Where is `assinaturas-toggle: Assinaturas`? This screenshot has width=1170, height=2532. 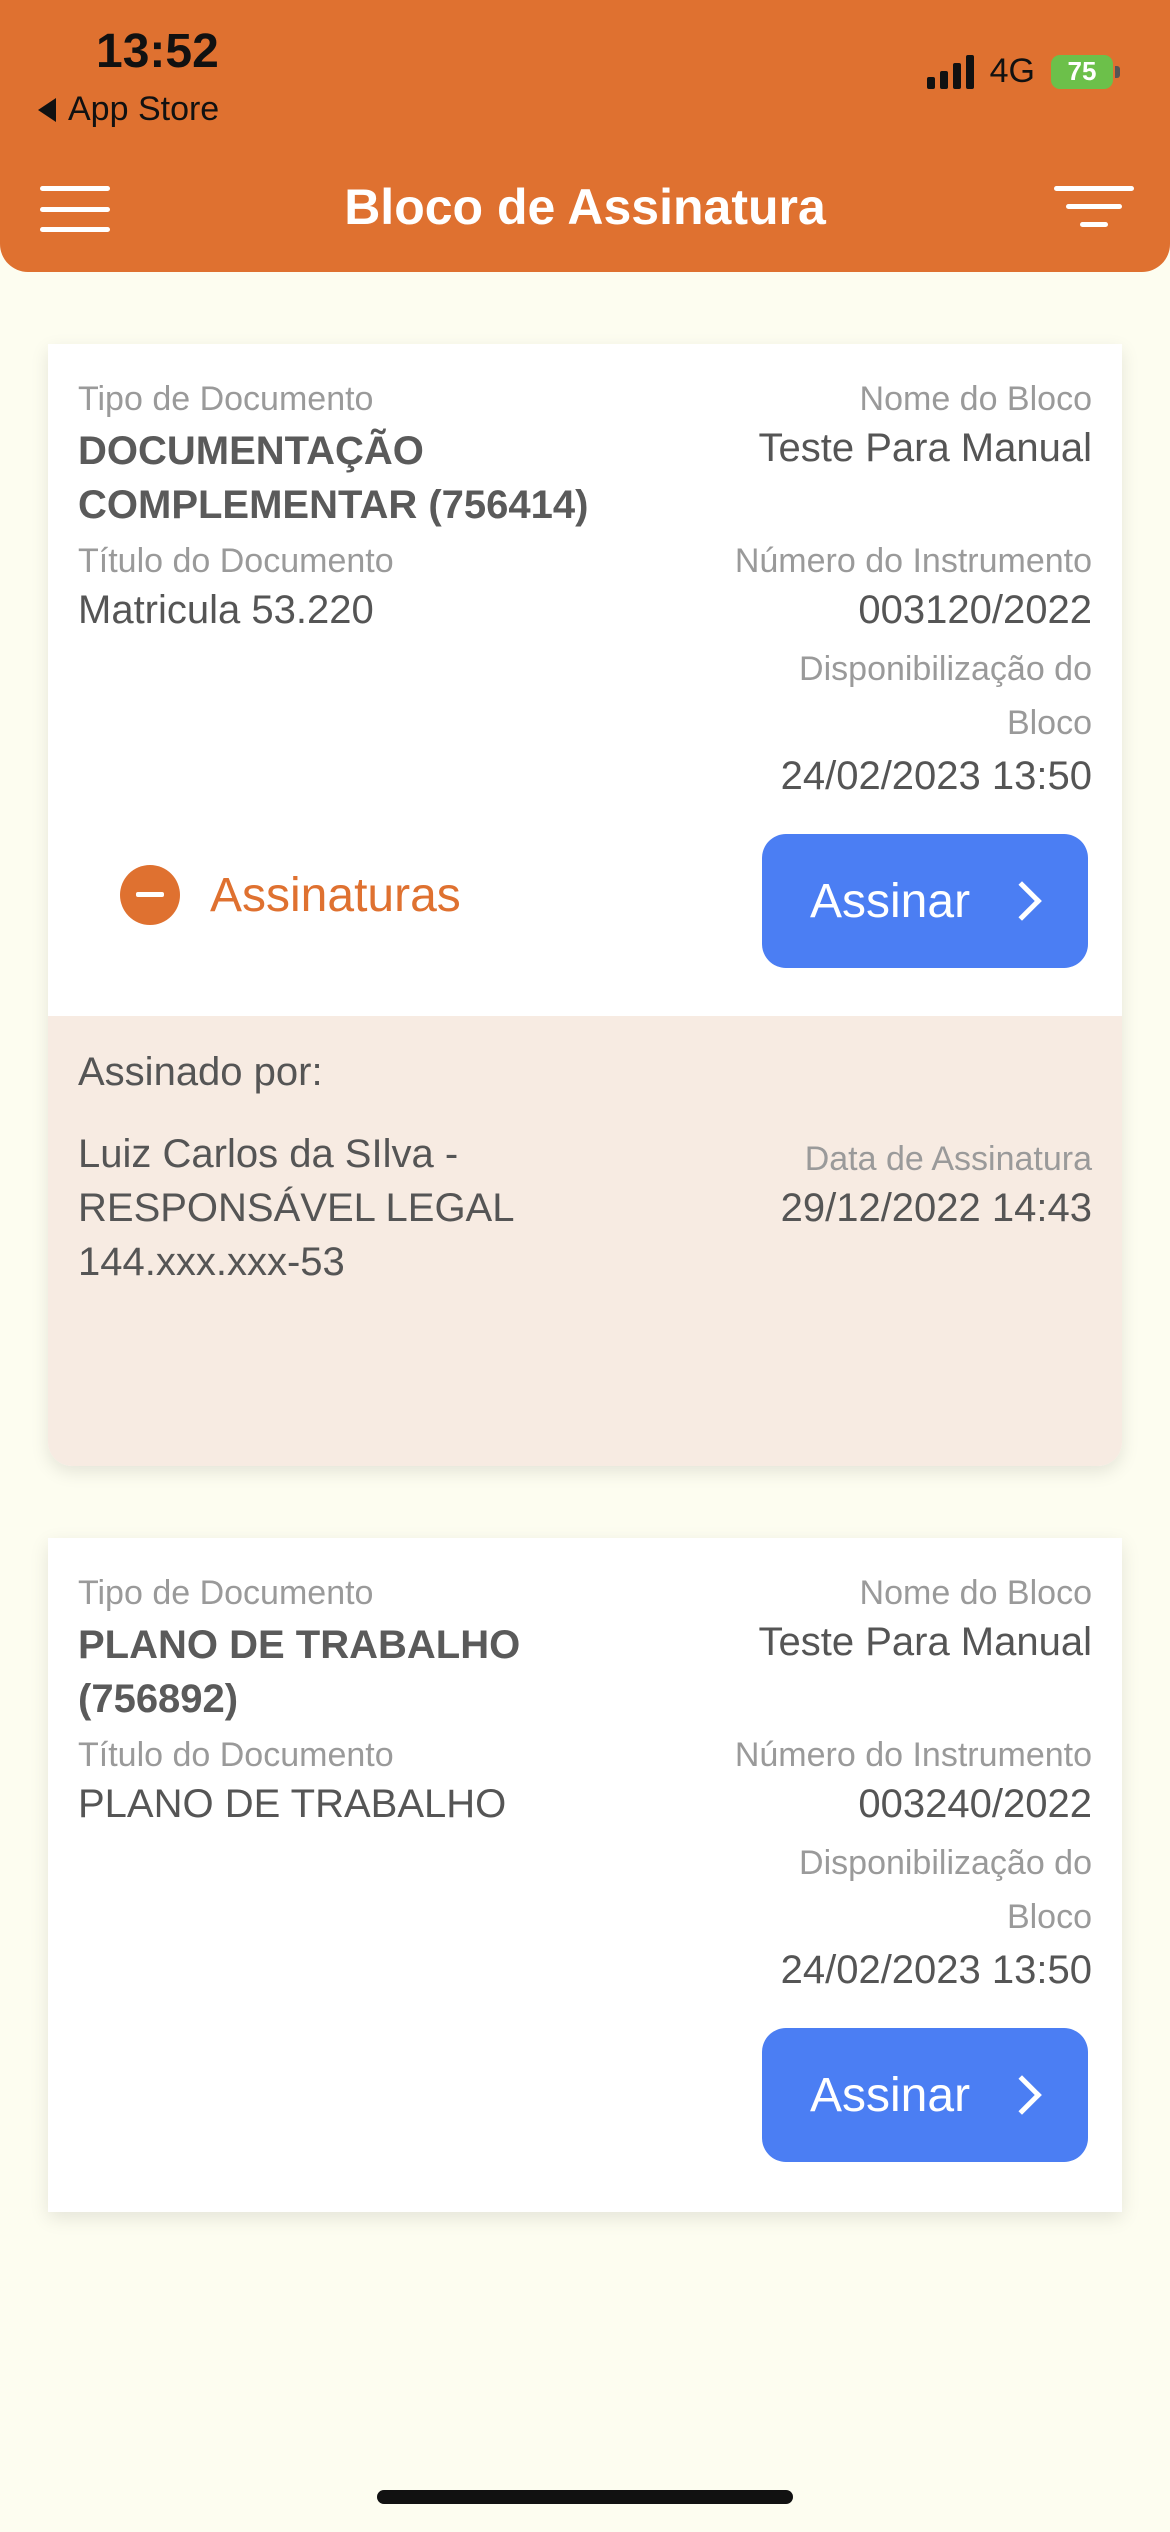 assinaturas-toggle: Assinaturas is located at coordinates (290, 895).